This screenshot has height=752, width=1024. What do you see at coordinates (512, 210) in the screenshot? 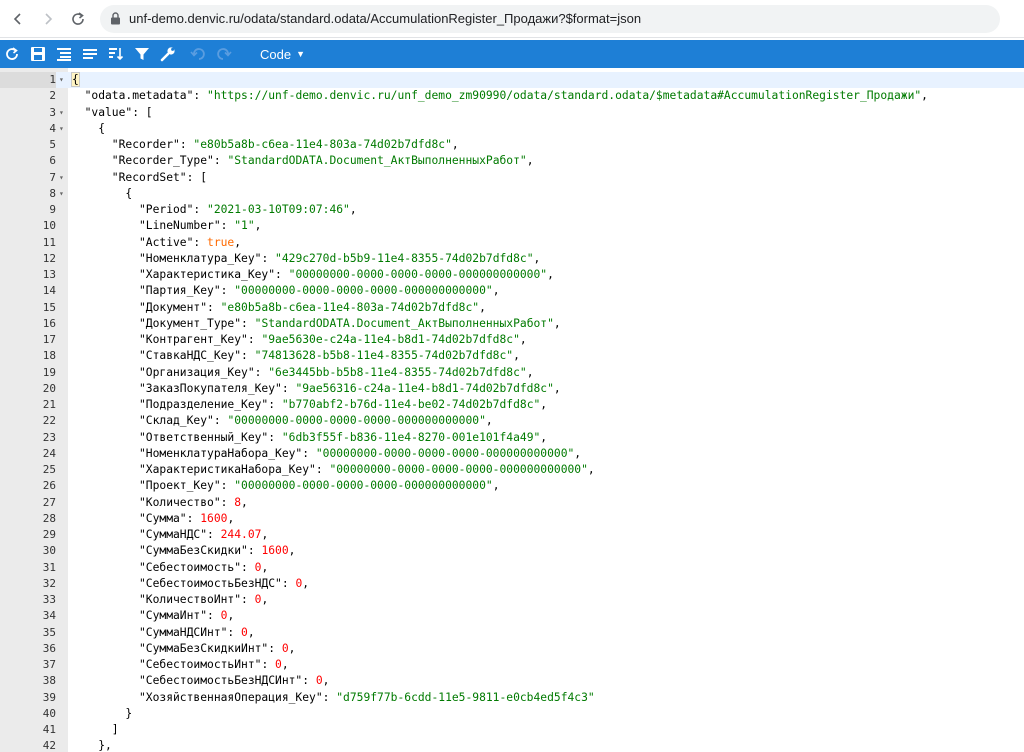
I see `code-line: 9 "Period": "2021-03-10T09:07:46",` at bounding box center [512, 210].